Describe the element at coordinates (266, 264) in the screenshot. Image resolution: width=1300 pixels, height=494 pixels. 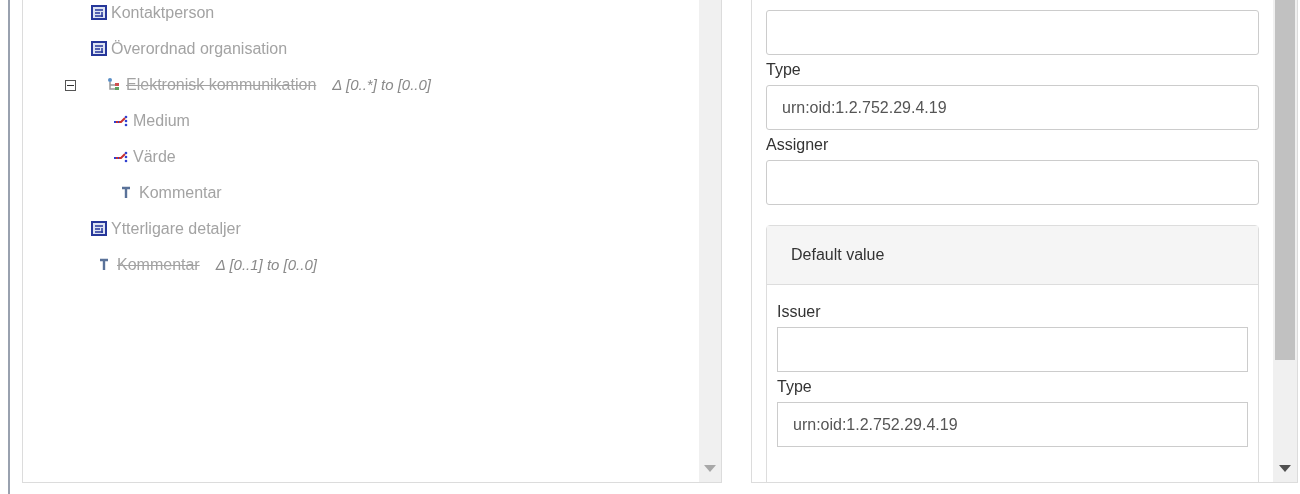
I see `cardinality-change-text: Δ [0..1] to [0..0]` at that location.